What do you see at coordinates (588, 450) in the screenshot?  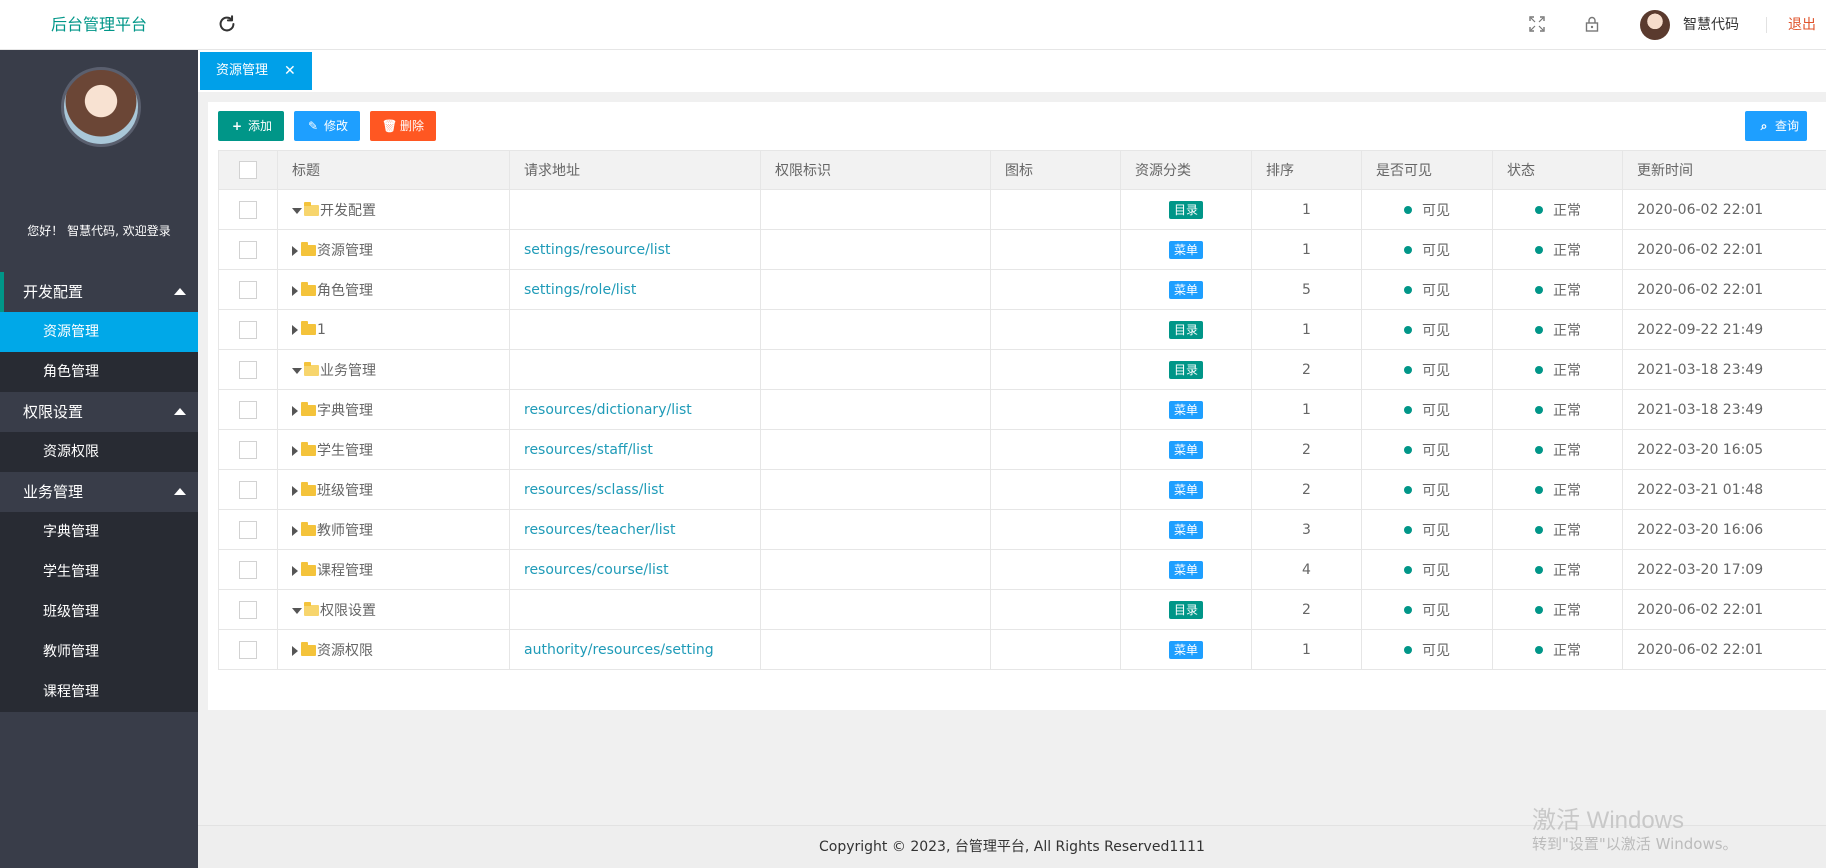 I see `url-link: resources/staff/list` at bounding box center [588, 450].